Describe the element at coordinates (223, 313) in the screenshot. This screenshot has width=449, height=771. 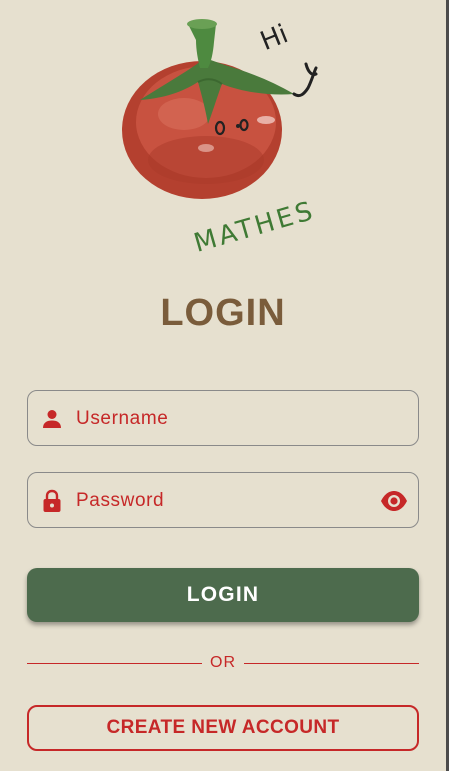
I see `page-title: LOGIN` at that location.